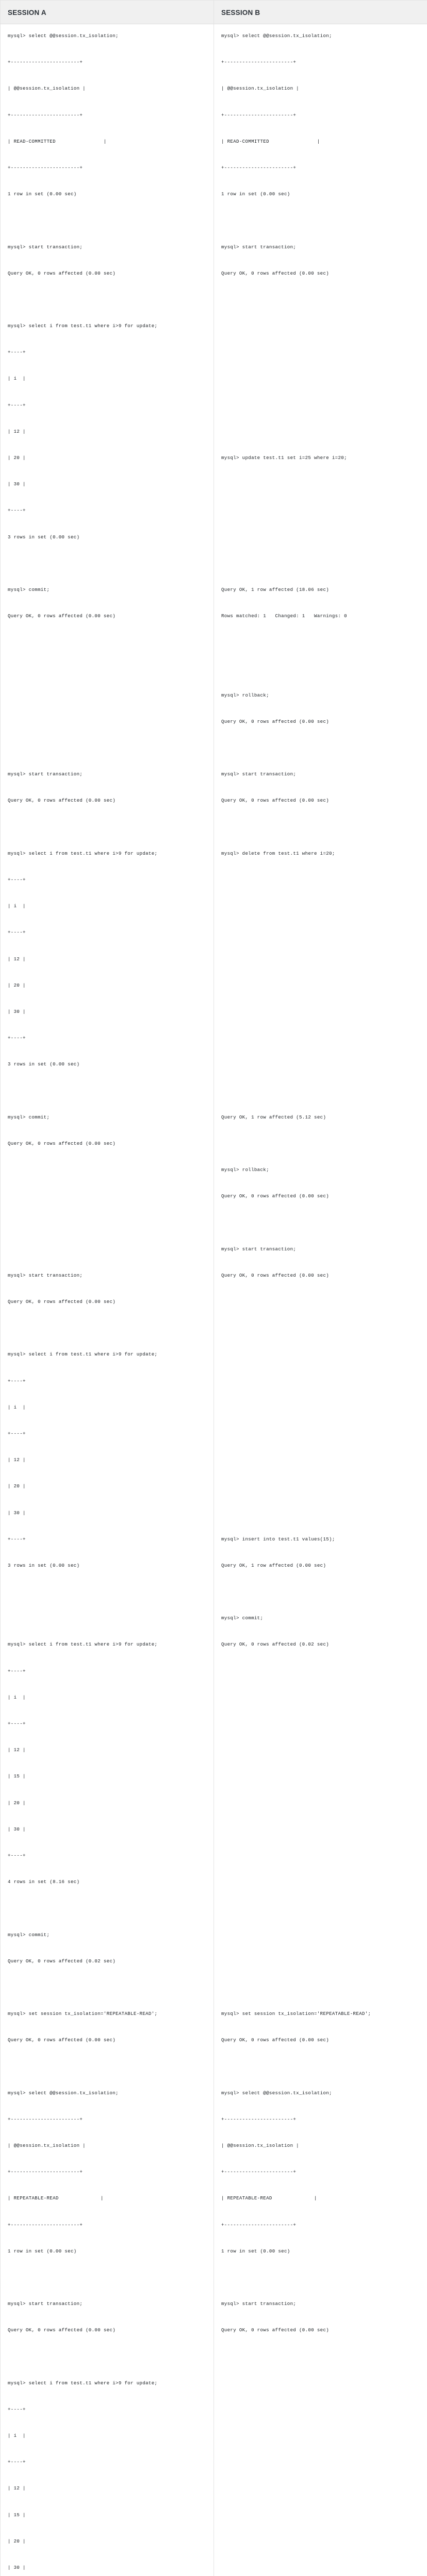 The width and height of the screenshot is (427, 2576). I want to click on terminal-line: | 30 |, so click(107, 1830).